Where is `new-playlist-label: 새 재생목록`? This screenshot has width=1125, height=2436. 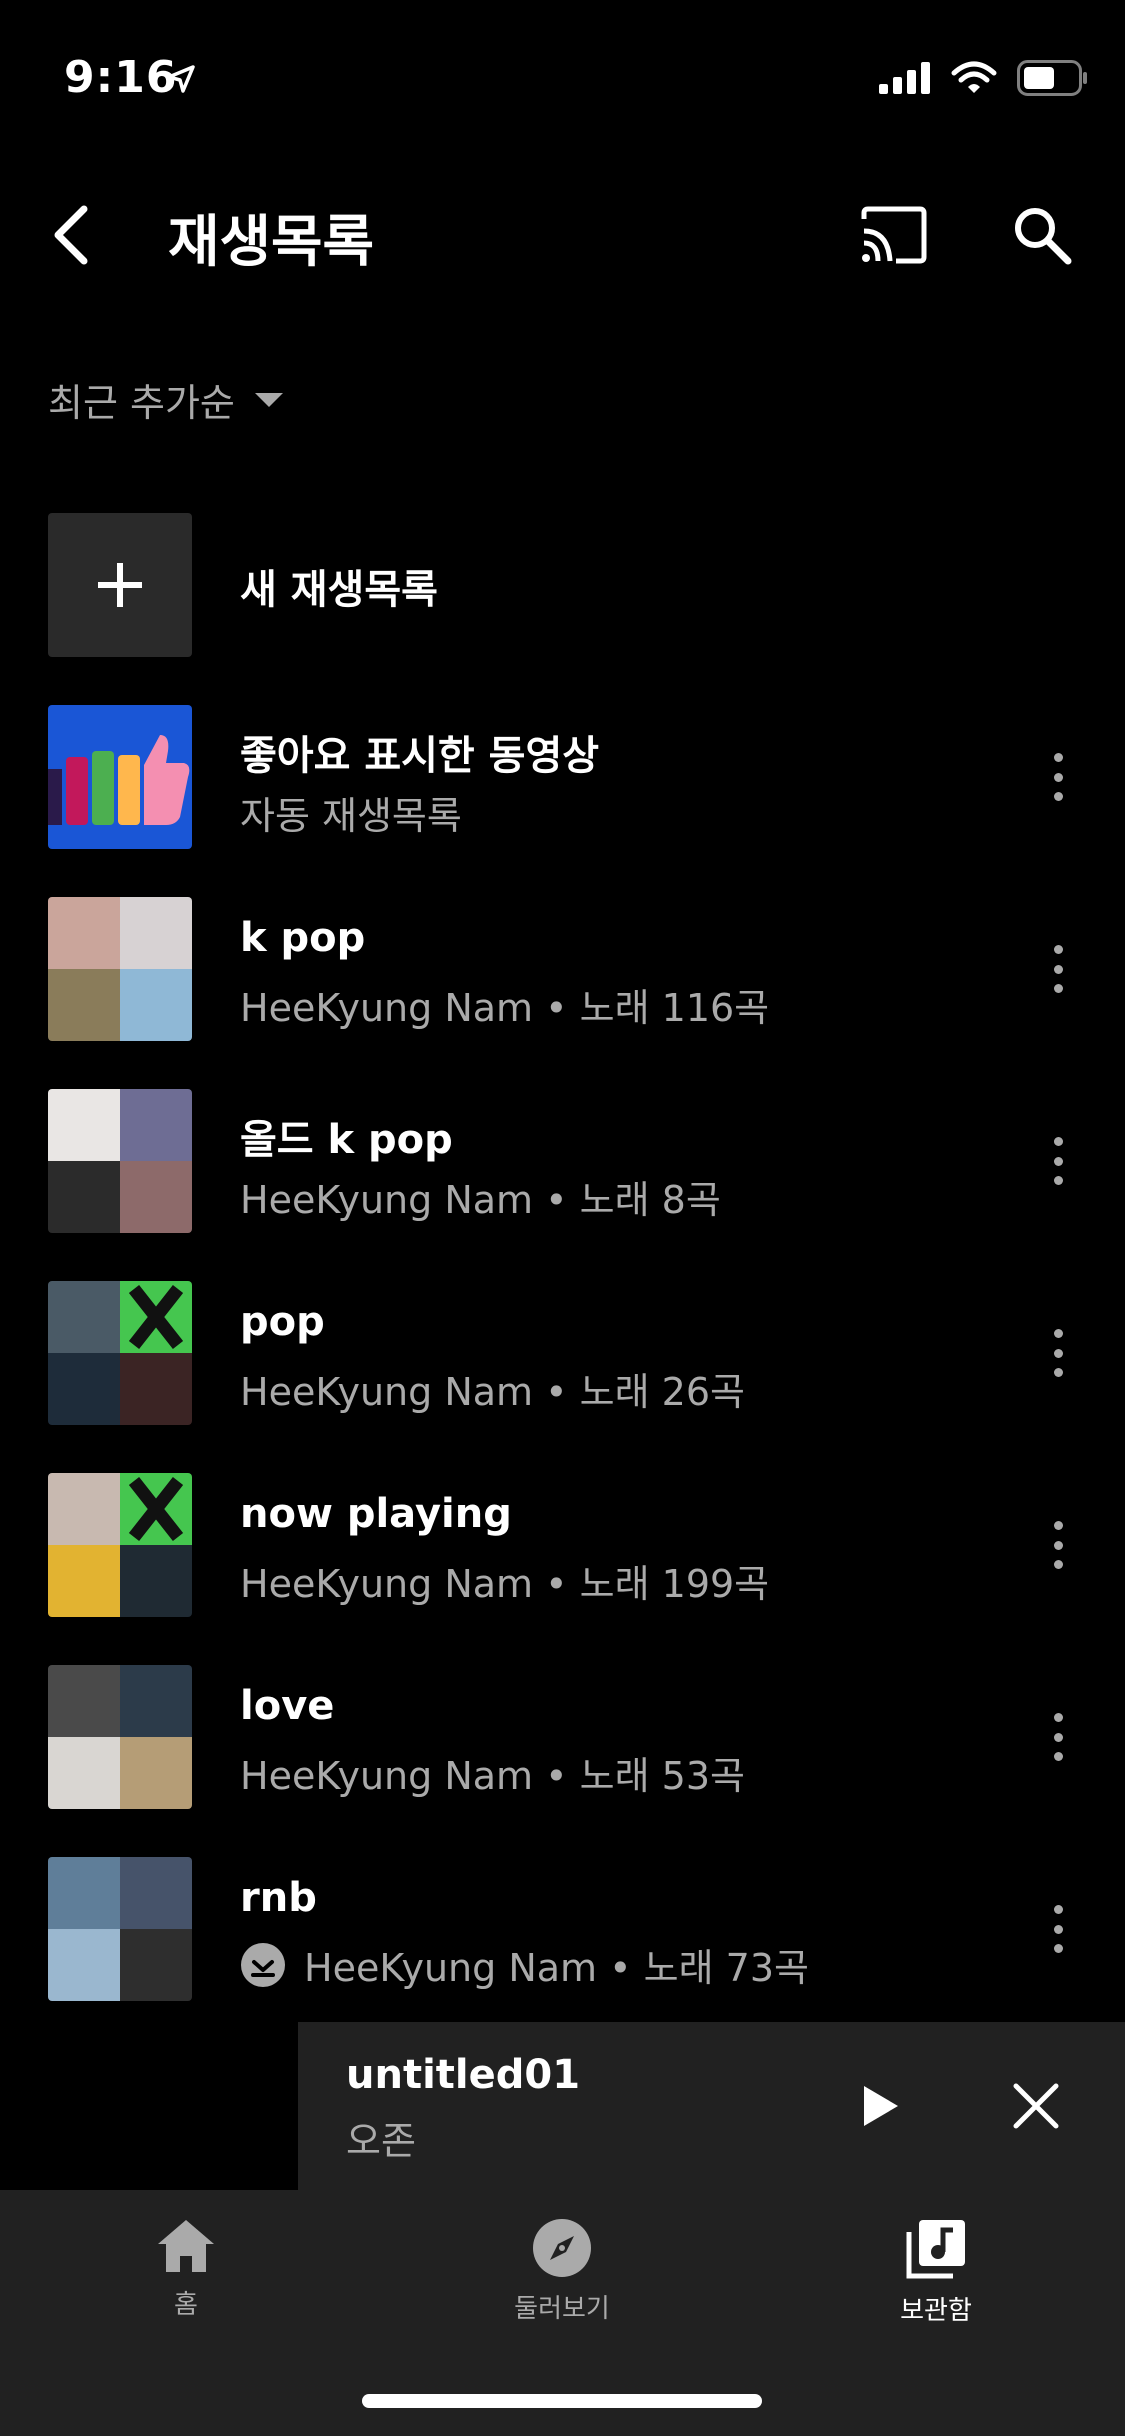
new-playlist-label: 새 재생목록 is located at coordinates (339, 590).